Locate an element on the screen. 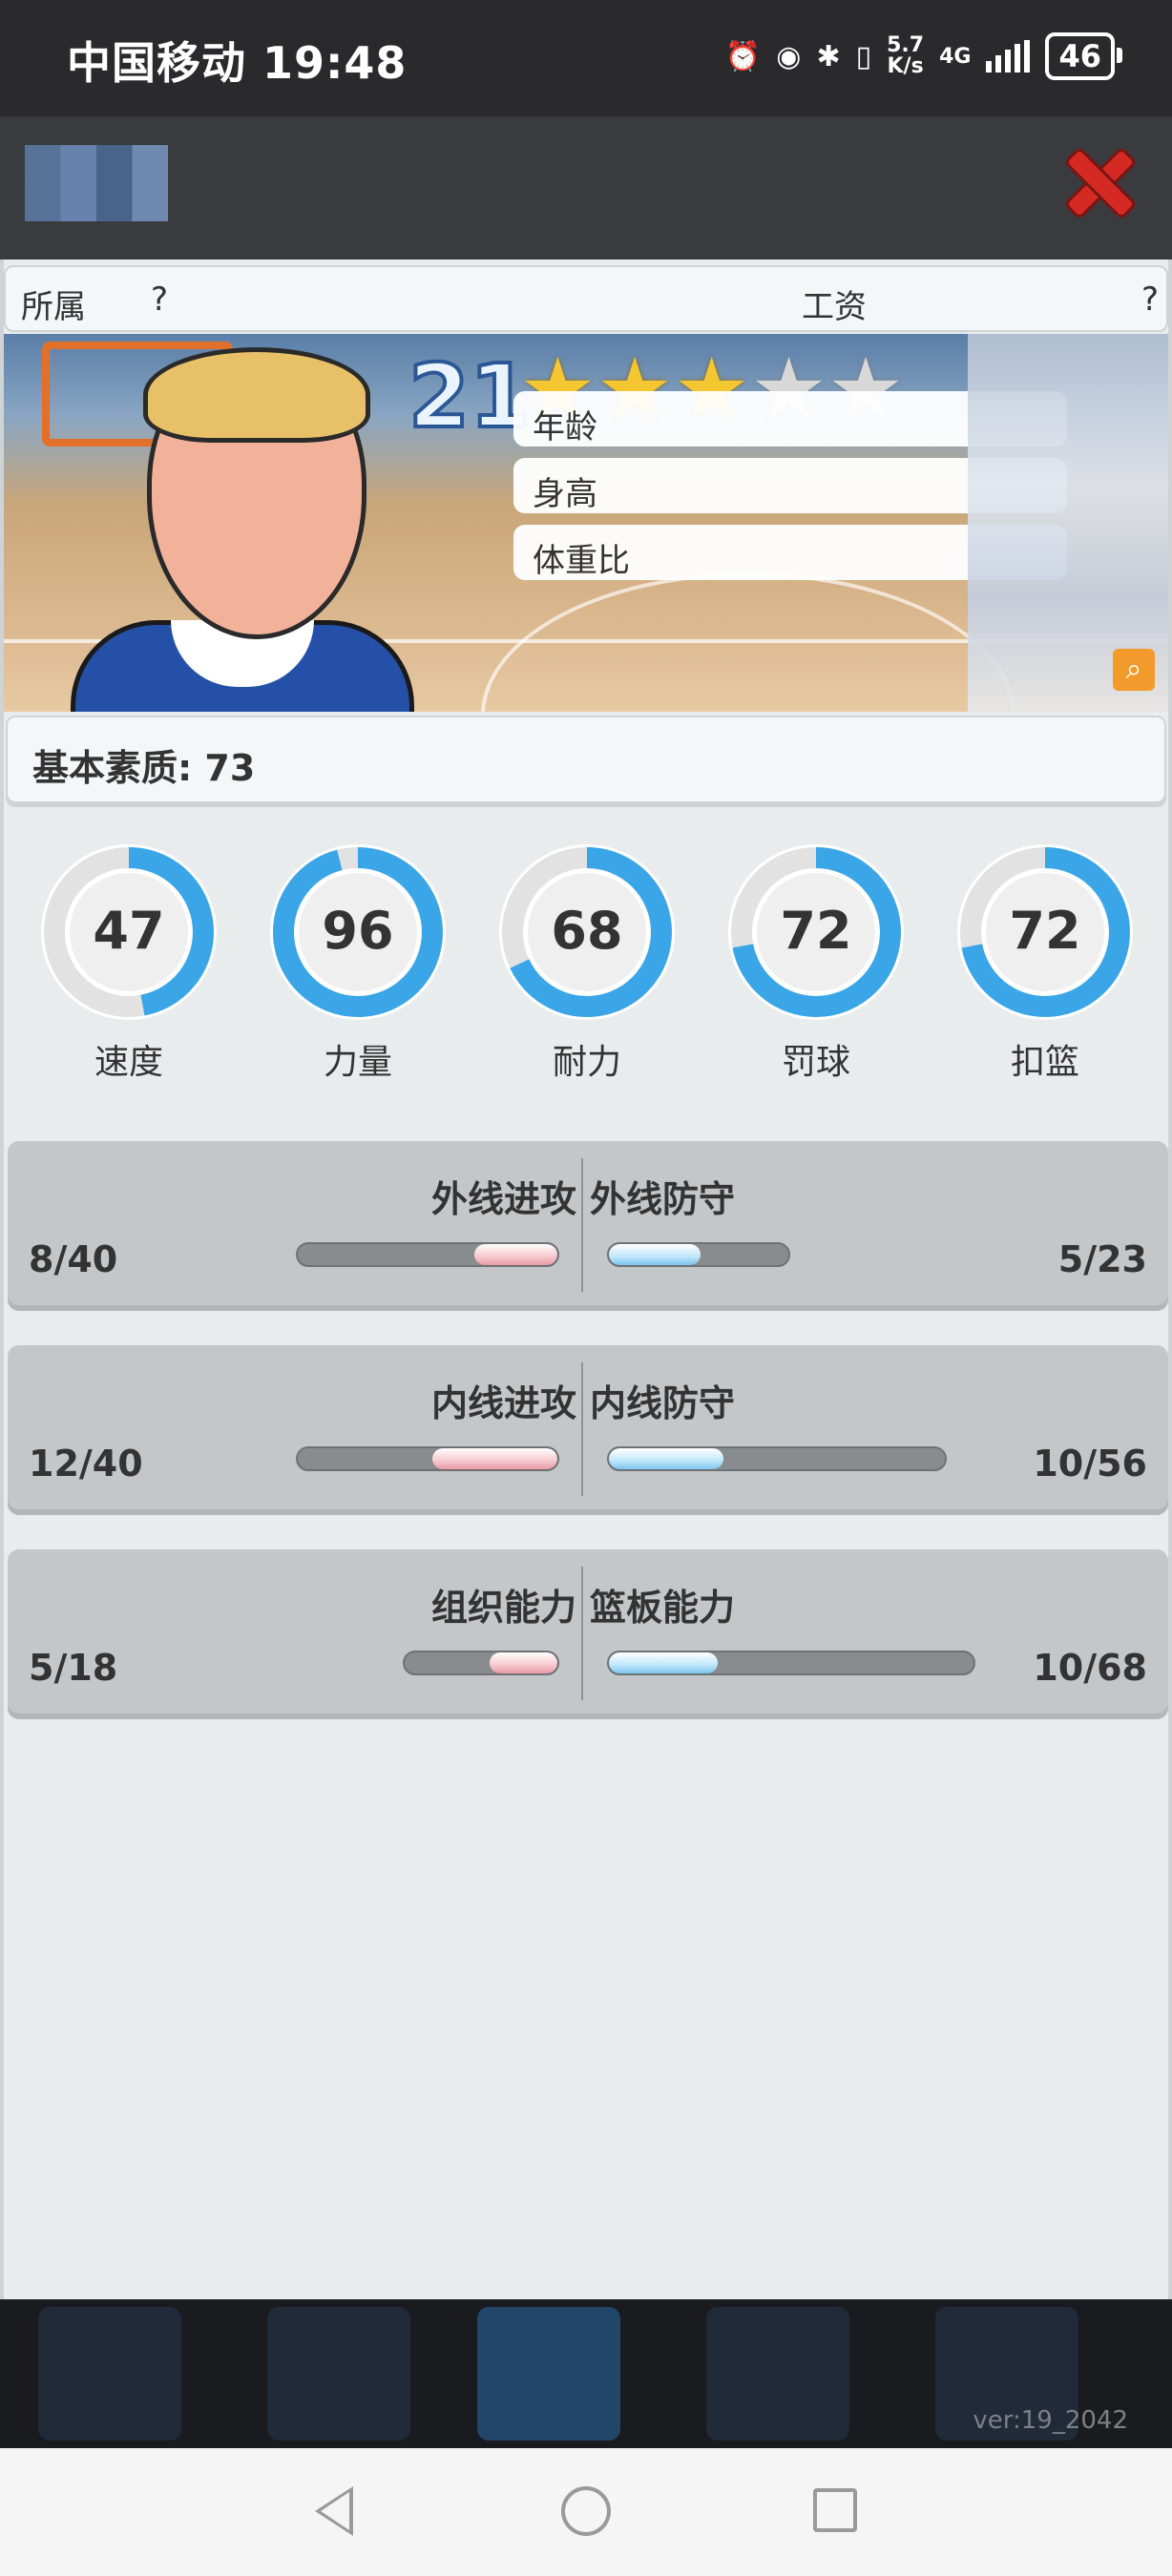 The image size is (1172, 2576). player-hair is located at coordinates (256, 395).